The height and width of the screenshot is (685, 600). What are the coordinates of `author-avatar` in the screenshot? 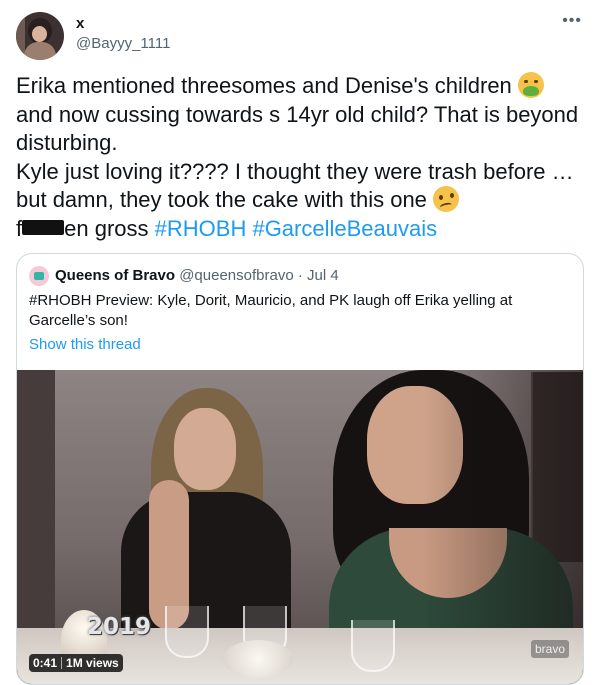 It's located at (40, 36).